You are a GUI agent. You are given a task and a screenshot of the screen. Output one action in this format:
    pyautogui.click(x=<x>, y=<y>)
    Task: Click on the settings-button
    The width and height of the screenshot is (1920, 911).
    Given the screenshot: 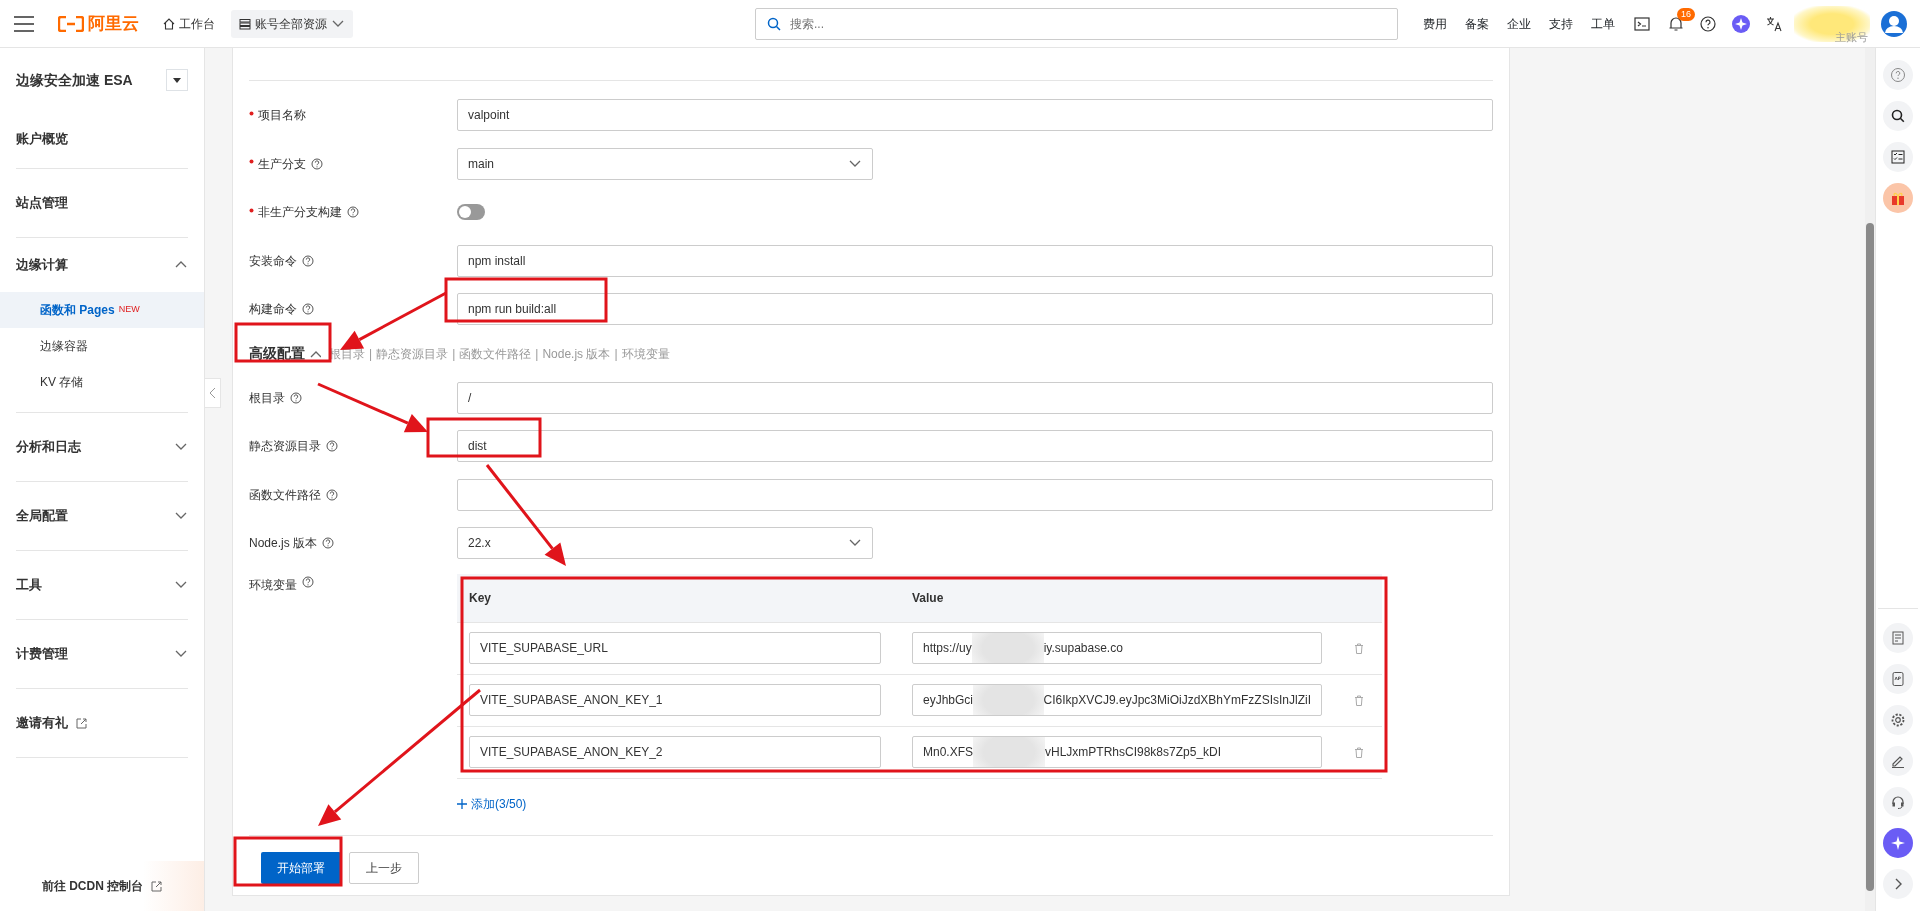 What is the action you would take?
    pyautogui.click(x=1898, y=720)
    